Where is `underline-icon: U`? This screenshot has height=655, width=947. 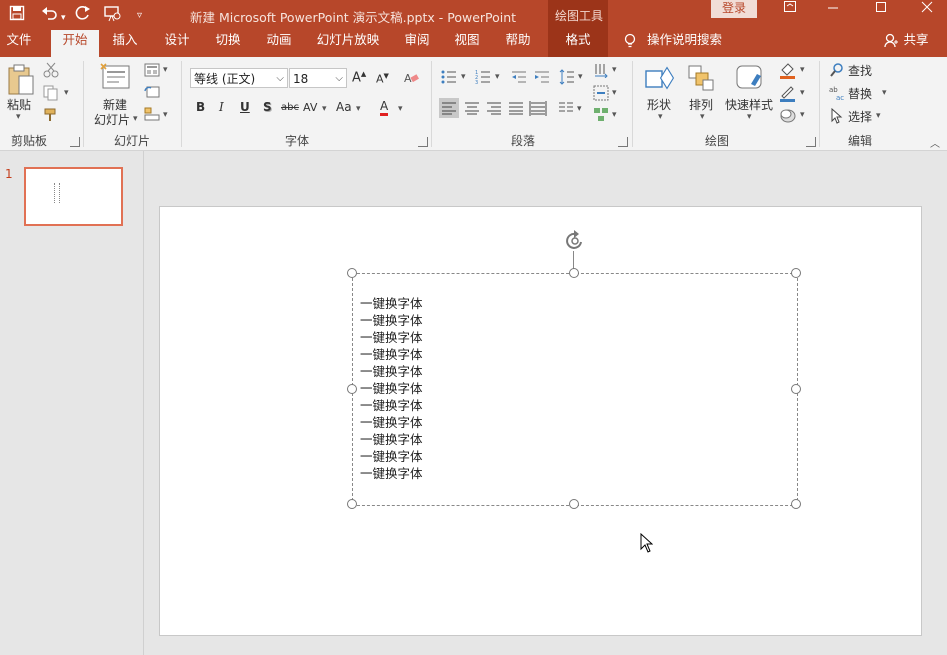
underline-icon: U is located at coordinates (245, 107).